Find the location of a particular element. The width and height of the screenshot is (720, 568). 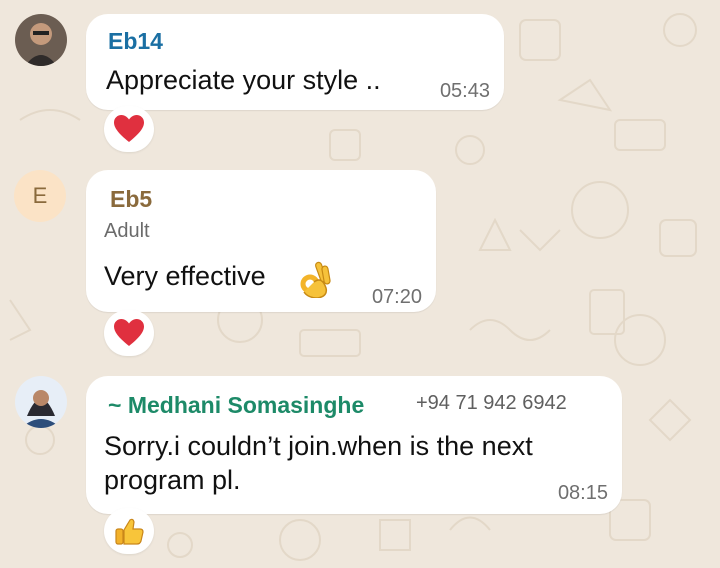

reaction-thumbs-up is located at coordinates (129, 531).